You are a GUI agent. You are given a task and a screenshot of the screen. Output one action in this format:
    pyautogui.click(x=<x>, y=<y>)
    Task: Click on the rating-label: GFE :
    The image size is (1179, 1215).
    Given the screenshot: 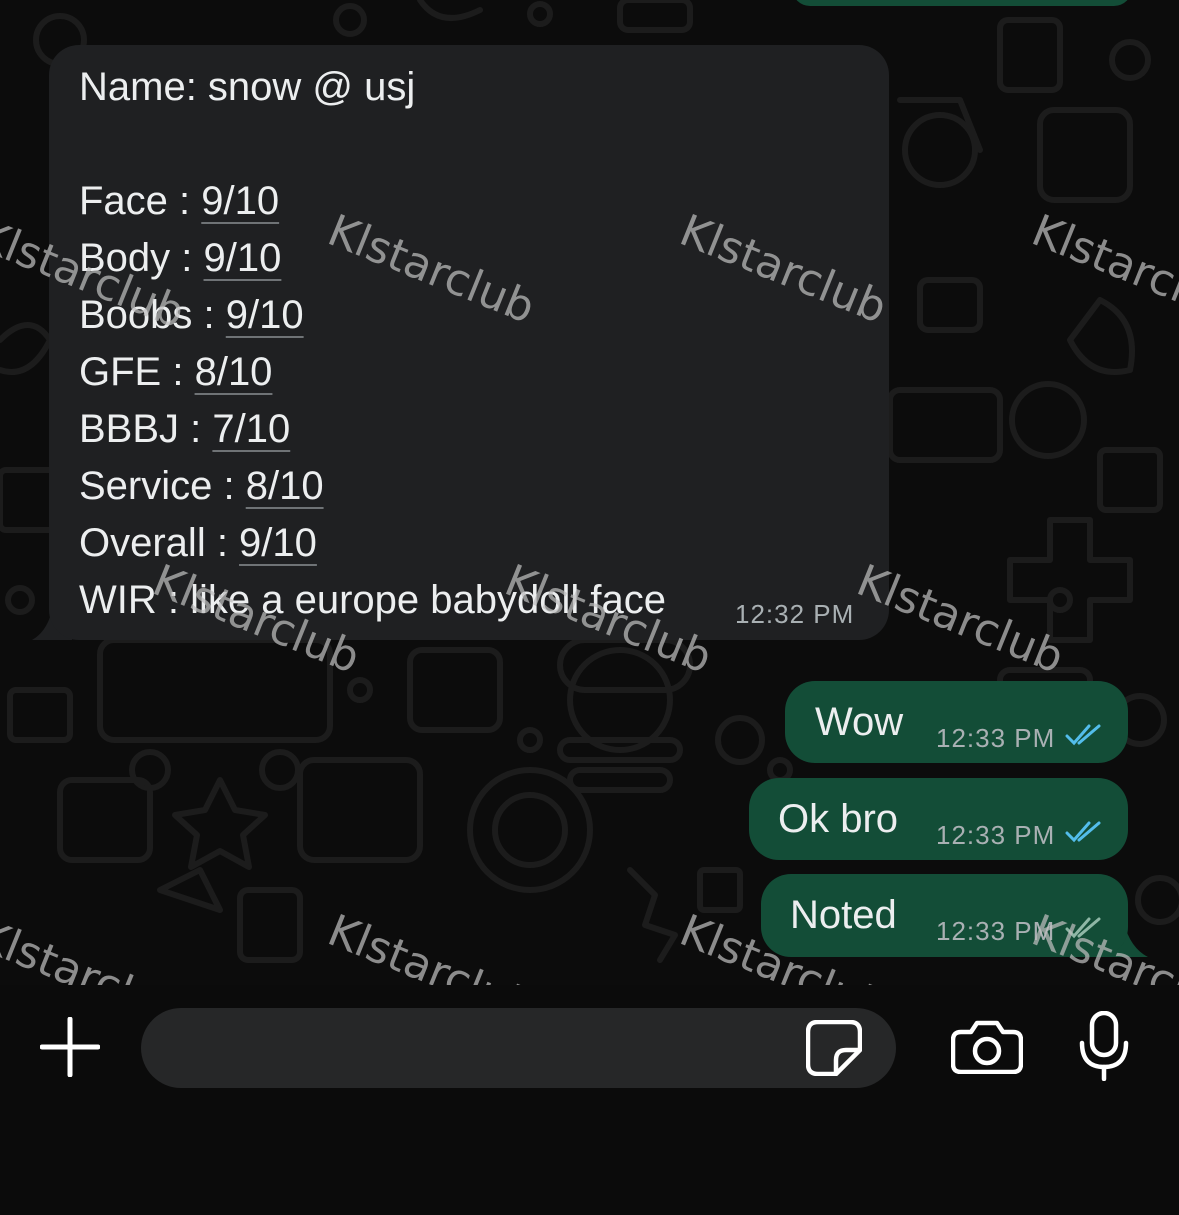 What is the action you would take?
    pyautogui.click(x=137, y=372)
    